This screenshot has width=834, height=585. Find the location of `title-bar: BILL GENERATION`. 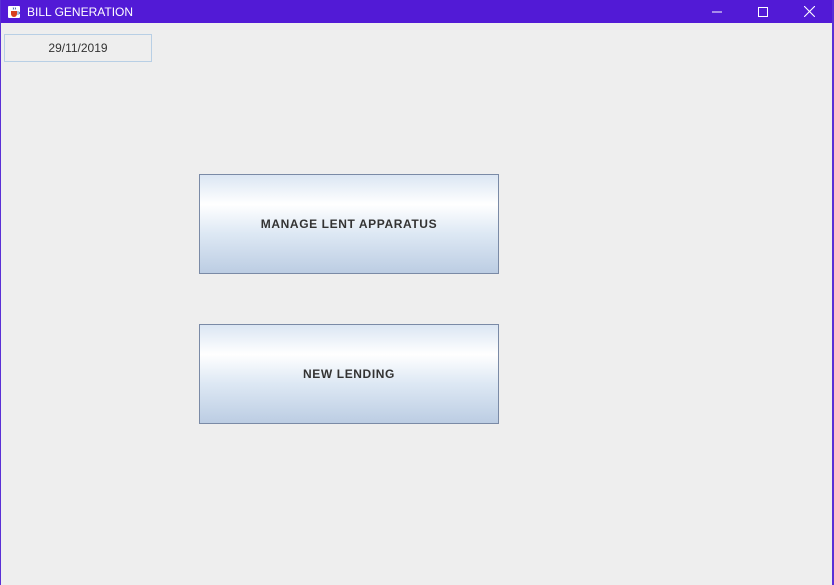

title-bar: BILL GENERATION is located at coordinates (416, 11).